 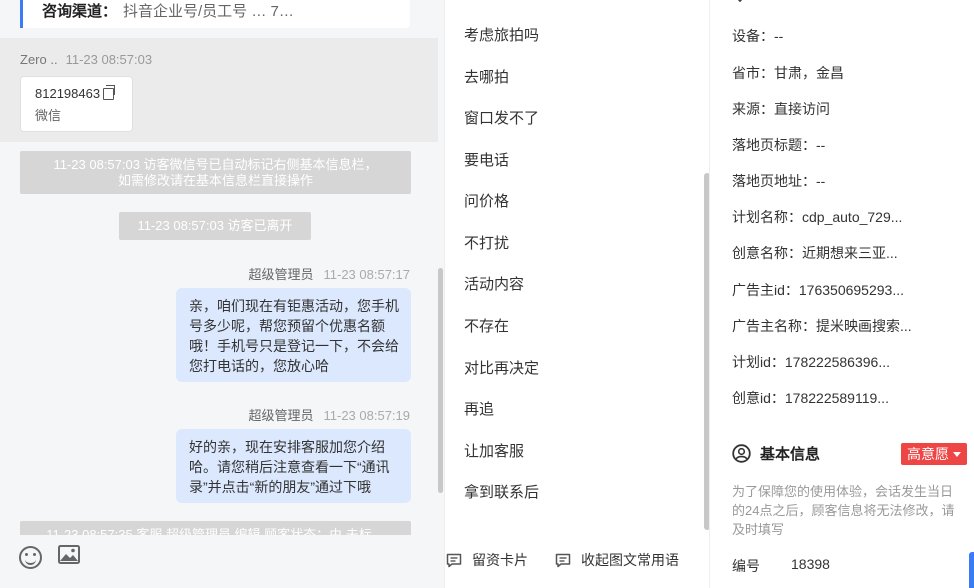 I want to click on agent-message-header: 超级管理员 11-23 08:57:19, so click(x=329, y=414).